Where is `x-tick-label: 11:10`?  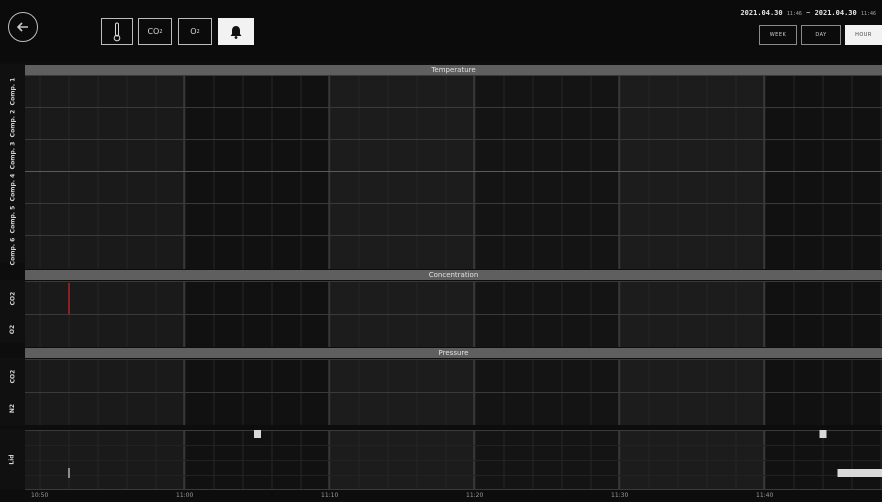
x-tick-label: 11:10 is located at coordinates (330, 495).